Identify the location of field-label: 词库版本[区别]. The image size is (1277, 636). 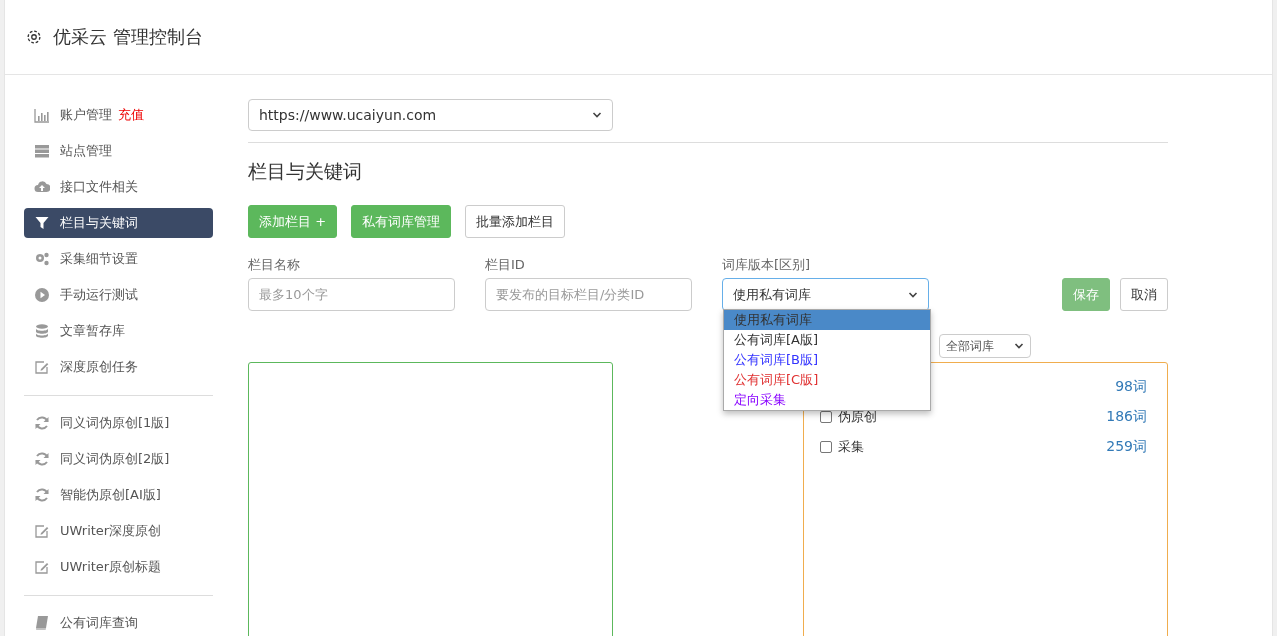
(767, 265).